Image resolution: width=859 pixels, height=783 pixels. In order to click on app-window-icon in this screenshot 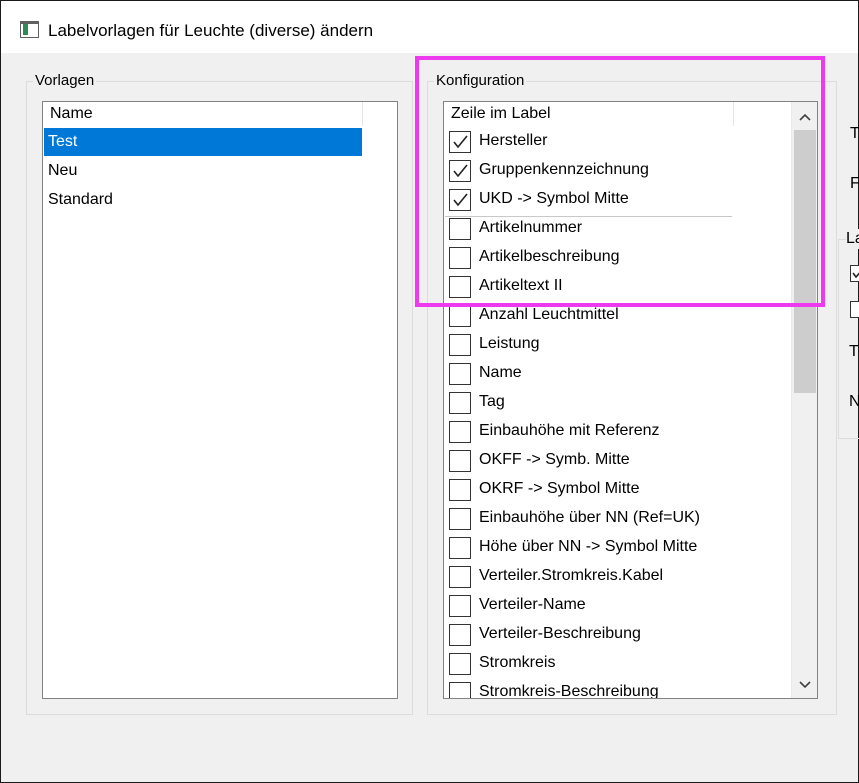, I will do `click(29, 29)`.